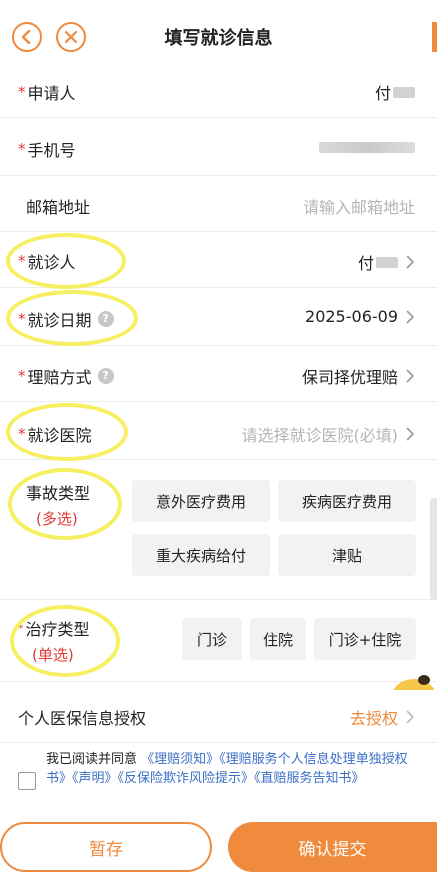 Image resolution: width=437 pixels, height=890 pixels. What do you see at coordinates (212, 639) in the screenshot?
I see `treatment-option-outpatient: 门诊` at bounding box center [212, 639].